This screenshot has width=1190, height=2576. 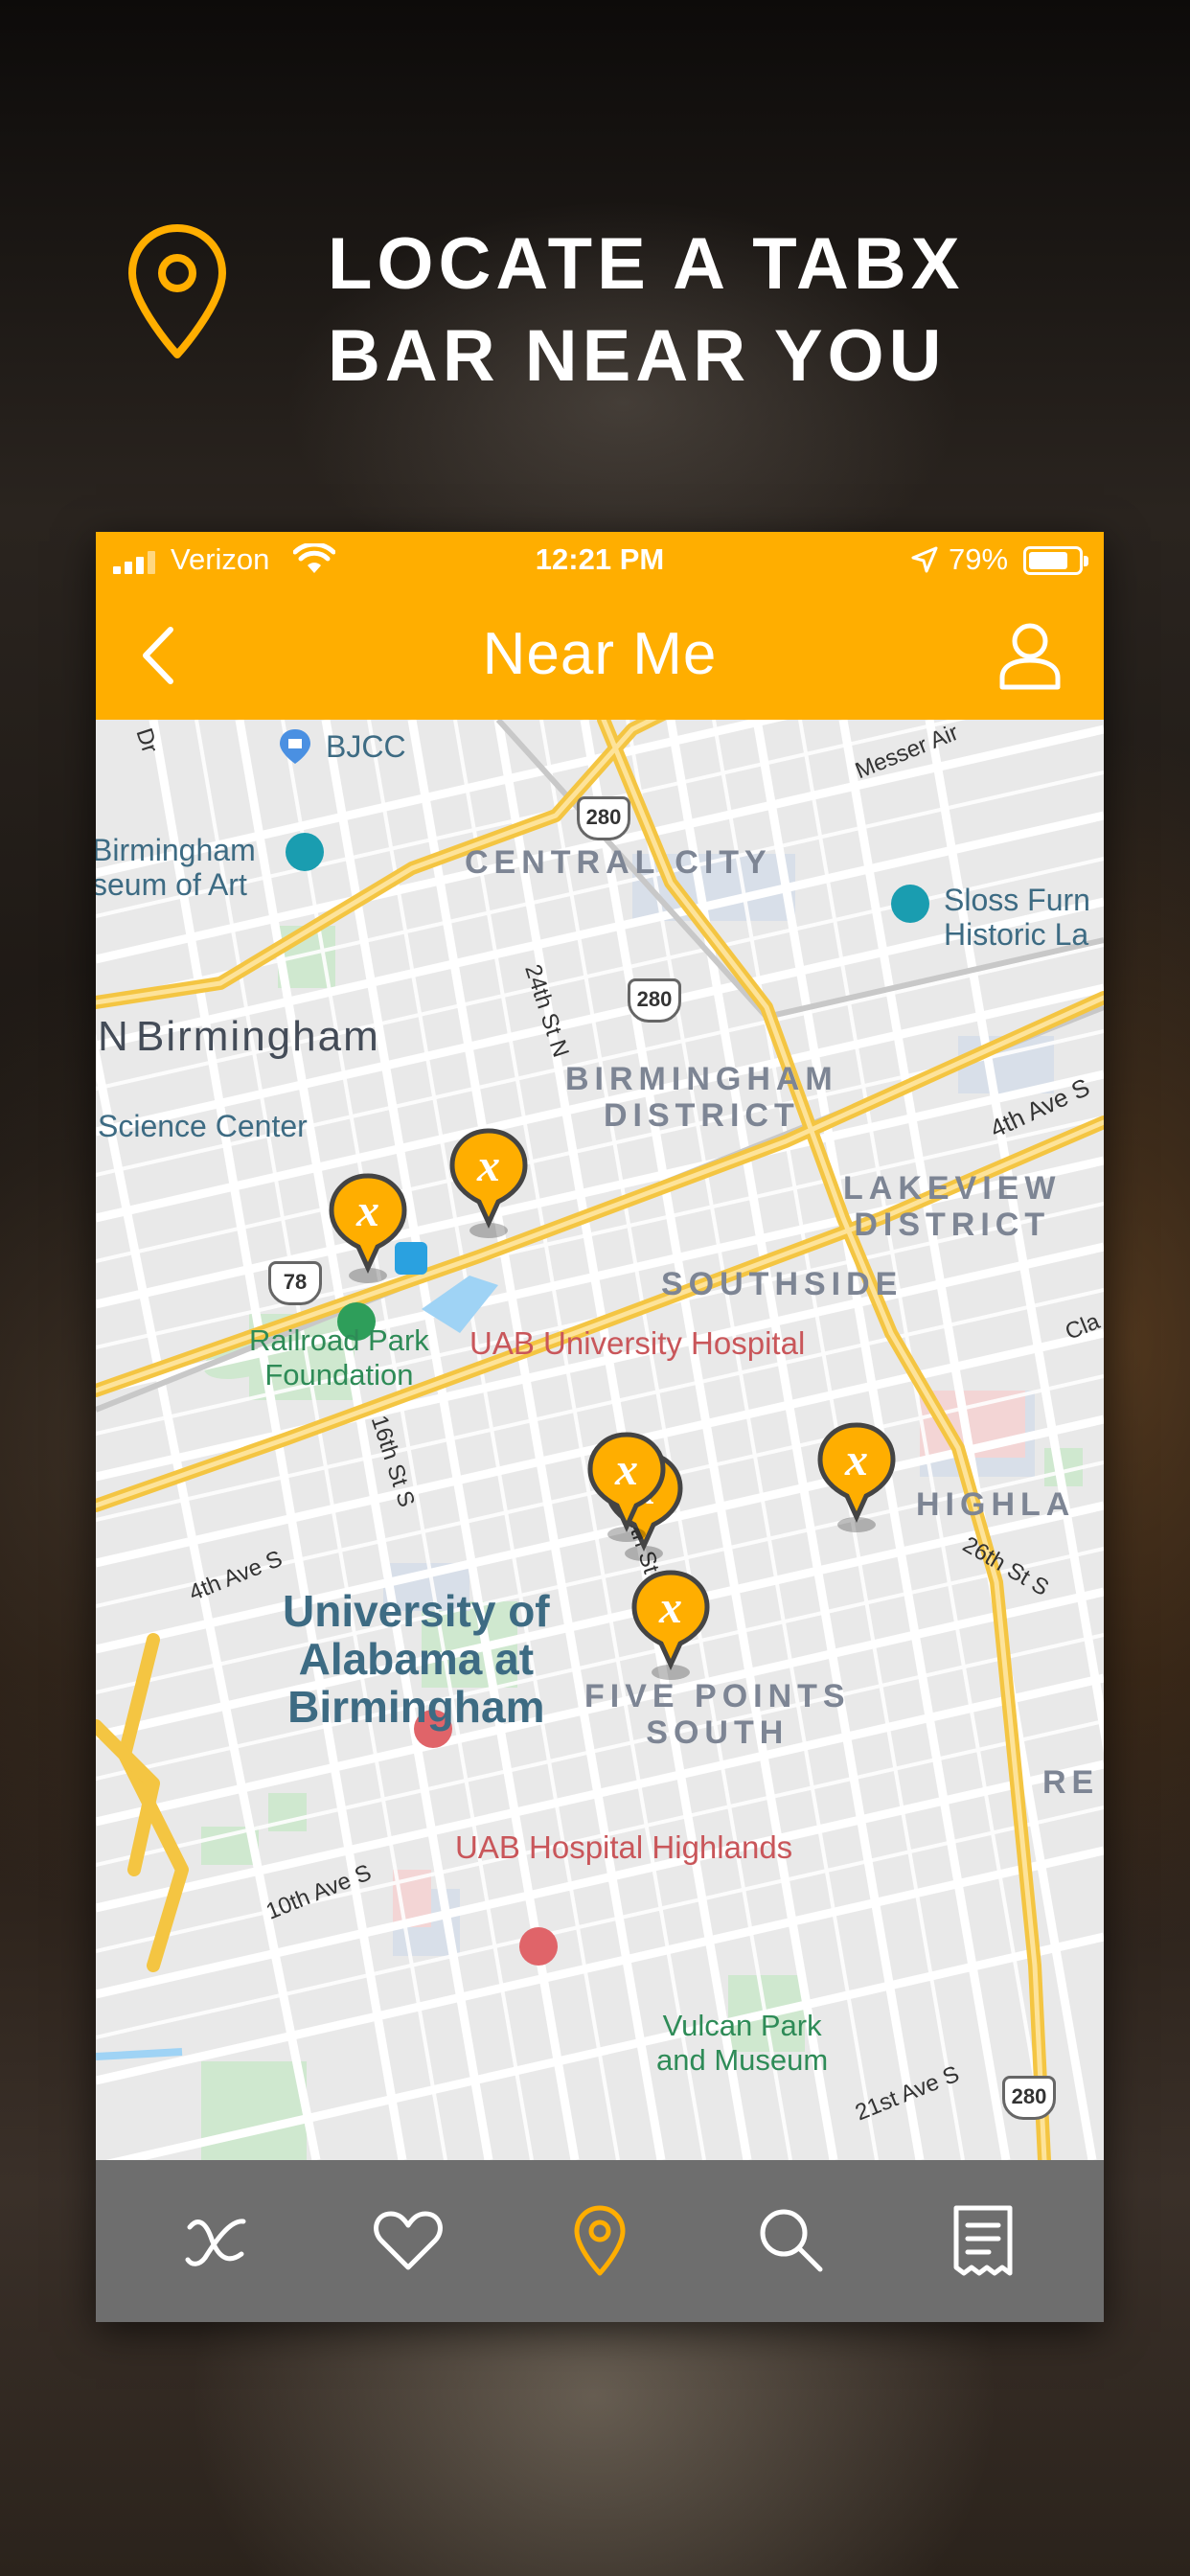 What do you see at coordinates (925, 559) in the screenshot?
I see `location-arrow-icon` at bounding box center [925, 559].